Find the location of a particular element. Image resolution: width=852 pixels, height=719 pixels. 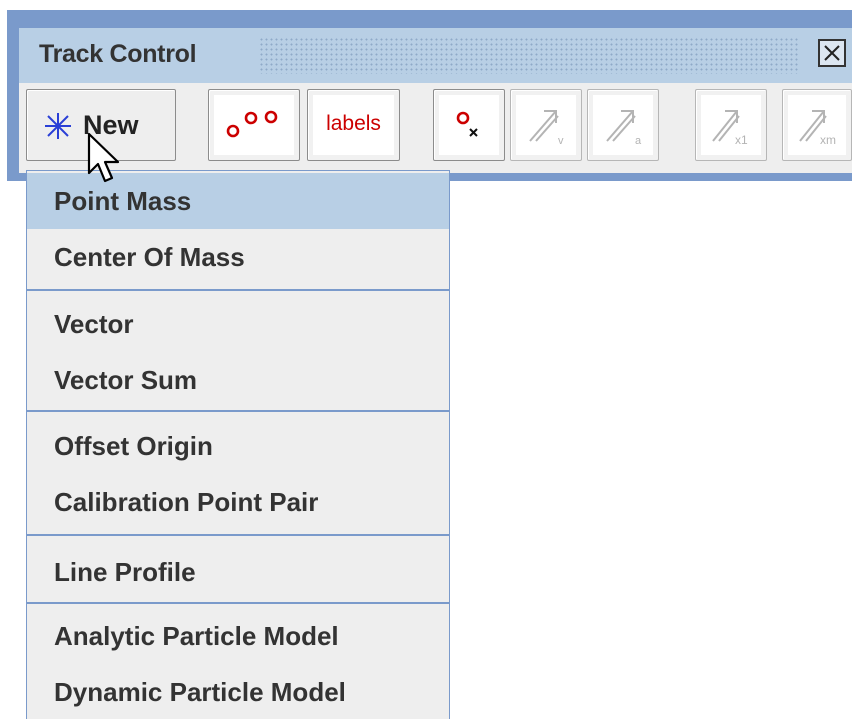

close-icon is located at coordinates (832, 53).